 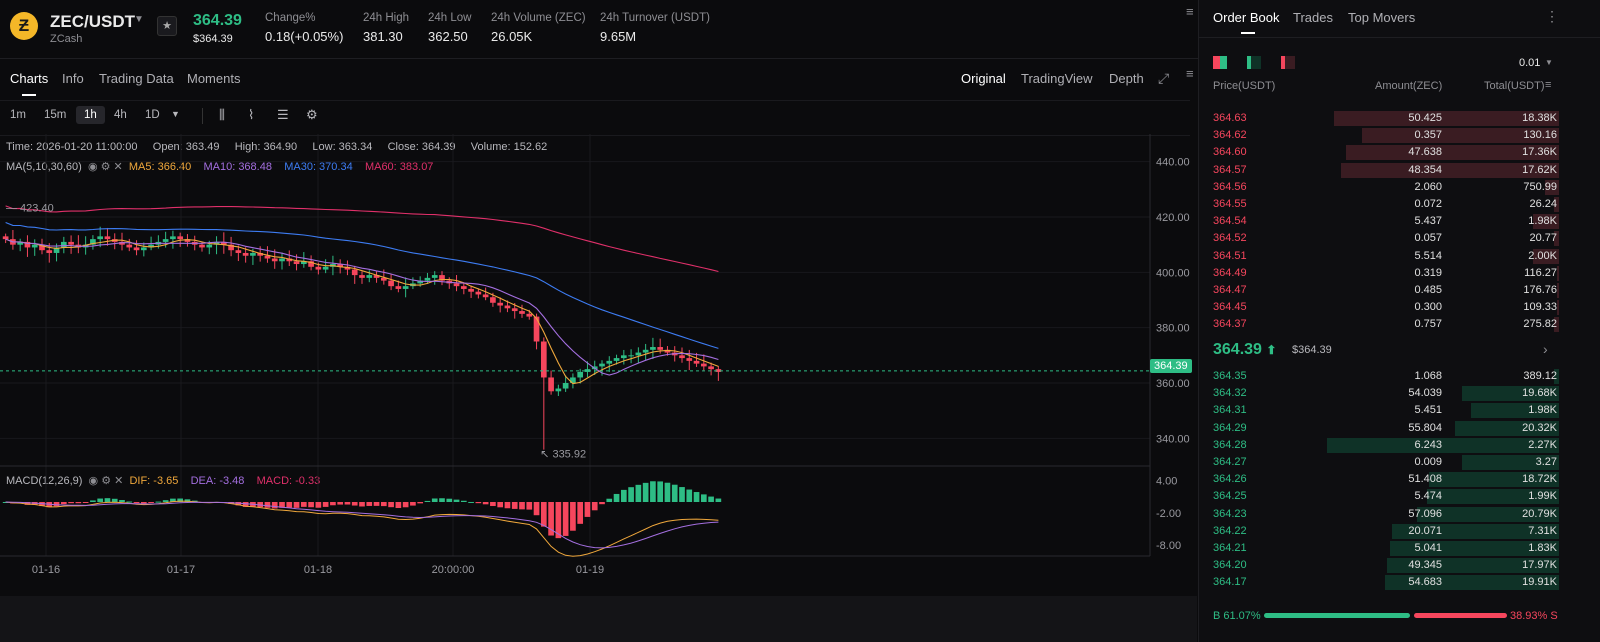 I want to click on ob-header-price: Price(USDT), so click(x=1244, y=86).